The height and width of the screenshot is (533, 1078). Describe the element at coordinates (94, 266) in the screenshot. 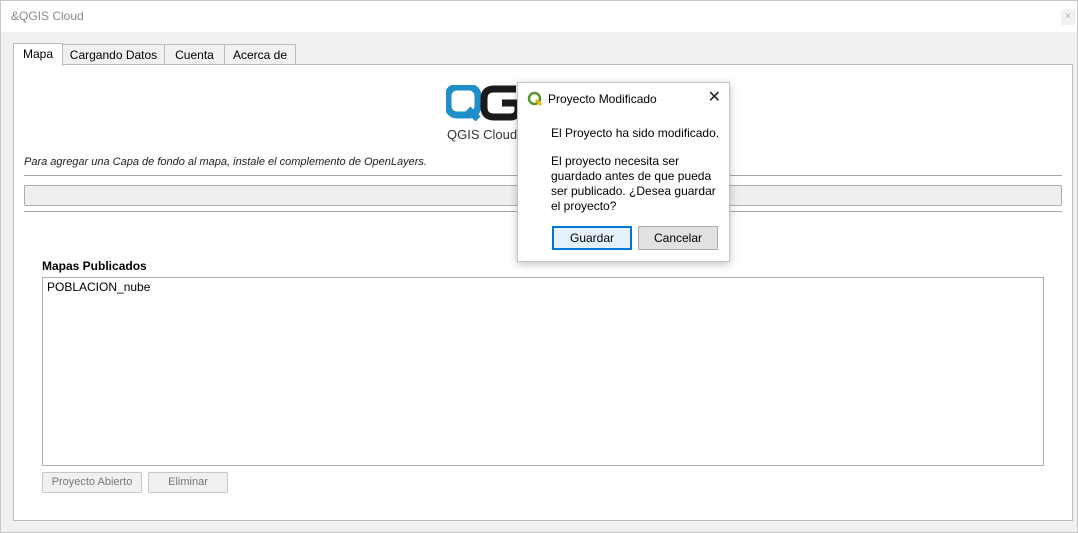

I see `published-maps-label: Mapas Publicados` at that location.